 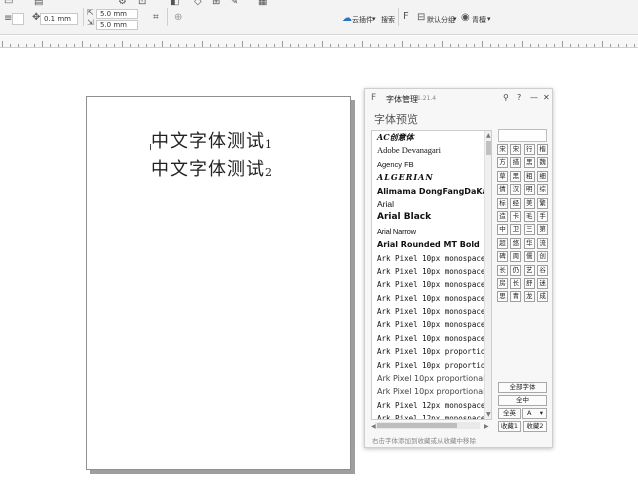 I want to click on search-button: 搜索, so click(x=388, y=20).